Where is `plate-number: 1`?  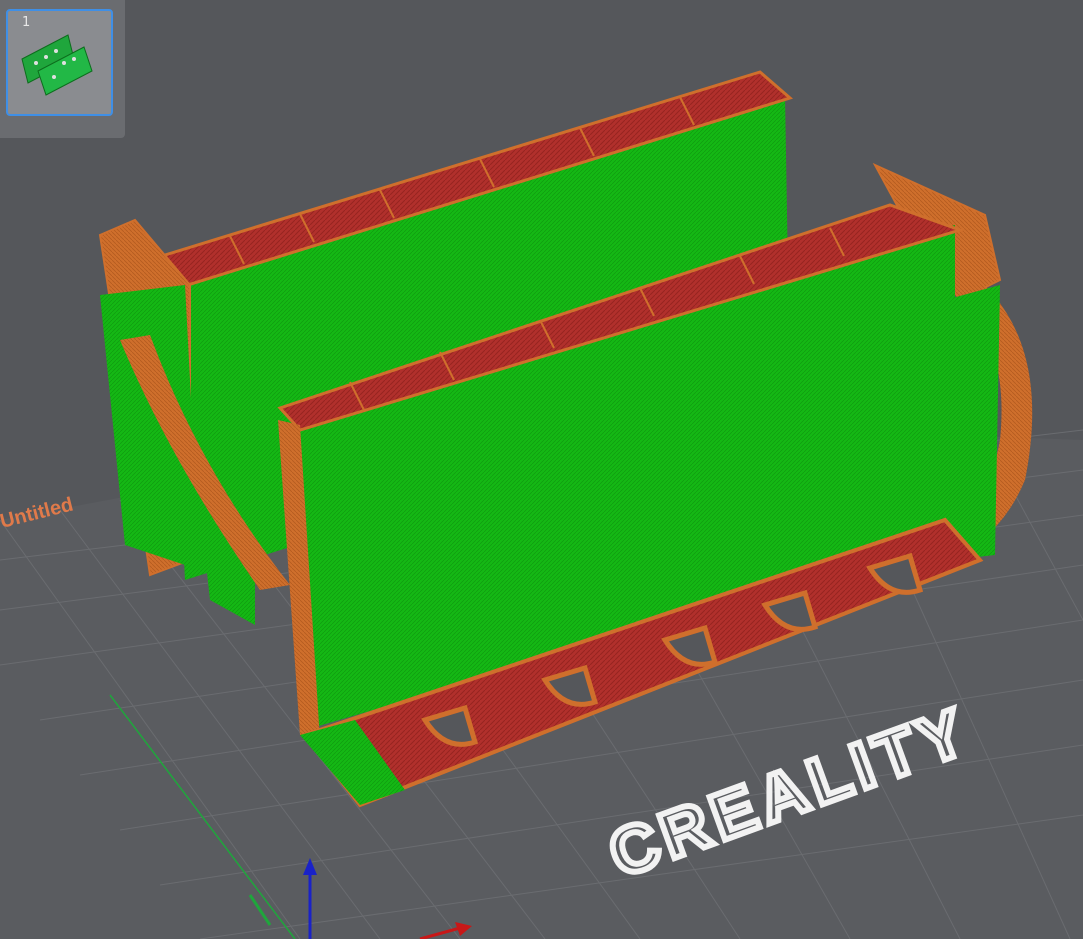 plate-number: 1 is located at coordinates (26, 22).